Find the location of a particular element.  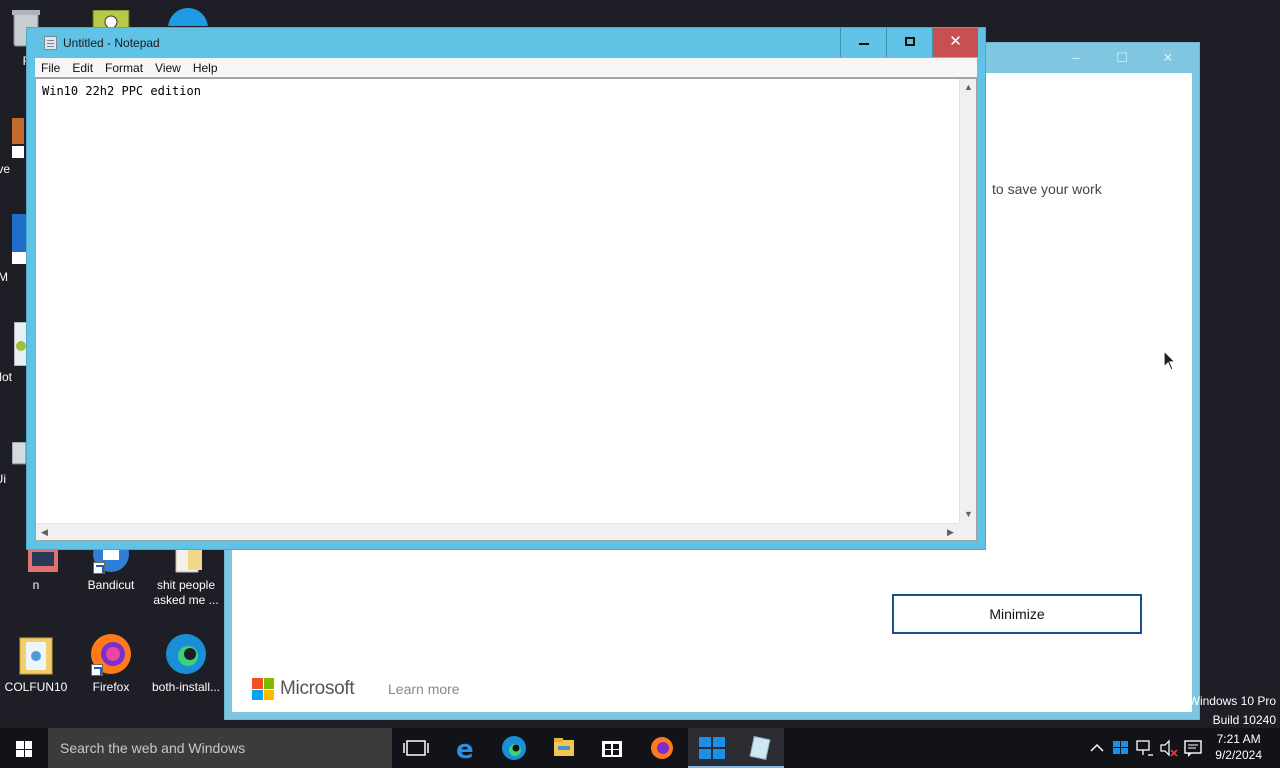

close-icon: ✕ is located at coordinates (955, 41).